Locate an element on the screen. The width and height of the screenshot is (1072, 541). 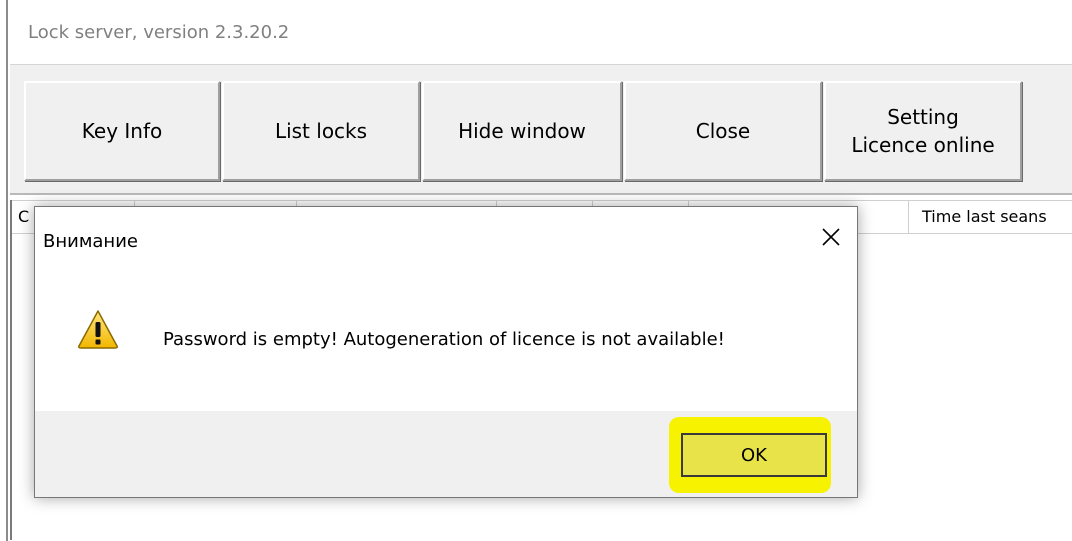
close-icon is located at coordinates (831, 237).